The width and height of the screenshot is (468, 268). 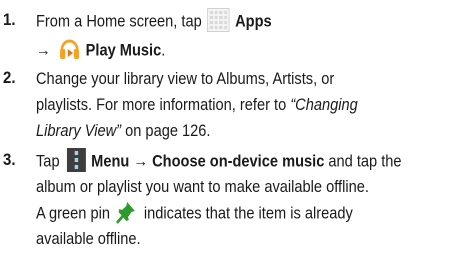 What do you see at coordinates (77, 160) in the screenshot?
I see `menu-icon` at bounding box center [77, 160].